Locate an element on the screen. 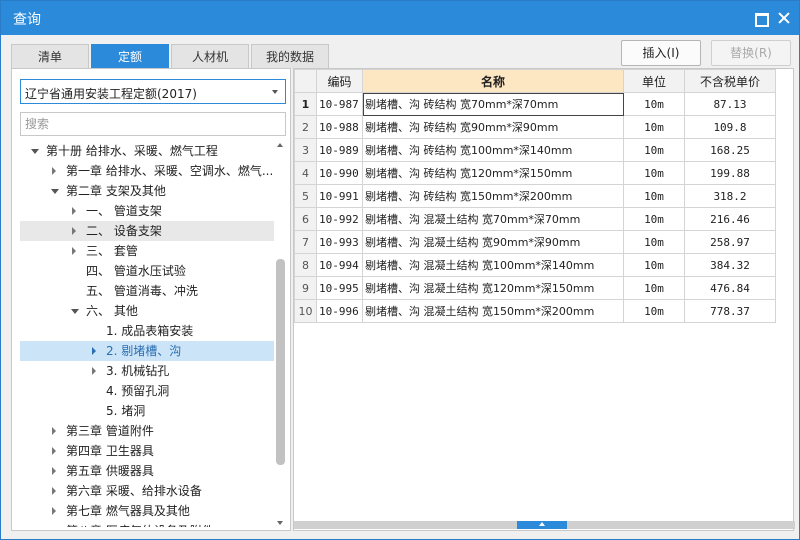 This screenshot has height=540, width=800. table-row: 4 10-990 剔堵槽、沟 砖结构 宽120mm*深150mm 10m 199.88 is located at coordinates (535, 173).